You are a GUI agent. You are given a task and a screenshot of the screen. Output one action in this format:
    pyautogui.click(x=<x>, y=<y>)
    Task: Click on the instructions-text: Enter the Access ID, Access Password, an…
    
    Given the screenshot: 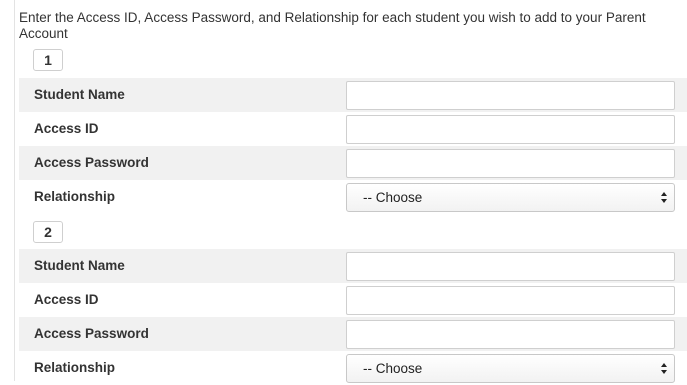 What is the action you would take?
    pyautogui.click(x=332, y=25)
    